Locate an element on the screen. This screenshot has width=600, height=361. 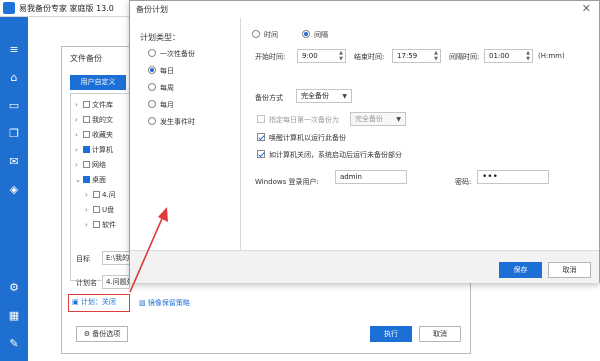
mode-time: 时间 is located at coordinates (265, 36).